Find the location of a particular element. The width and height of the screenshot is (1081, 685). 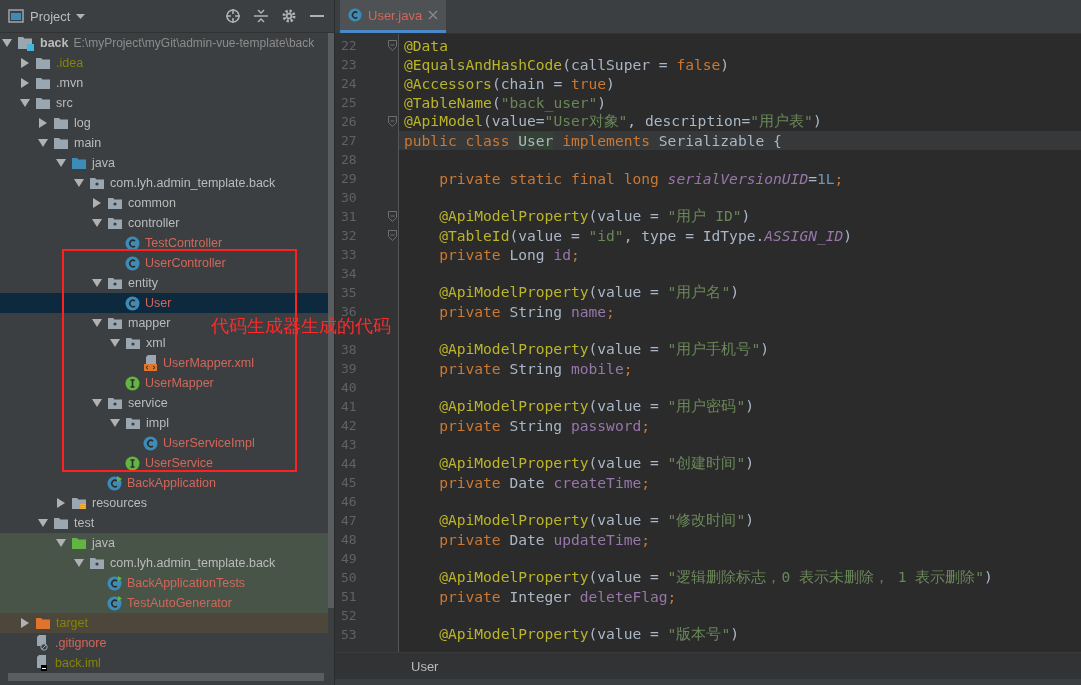

code-line: @Data is located at coordinates (426, 45).